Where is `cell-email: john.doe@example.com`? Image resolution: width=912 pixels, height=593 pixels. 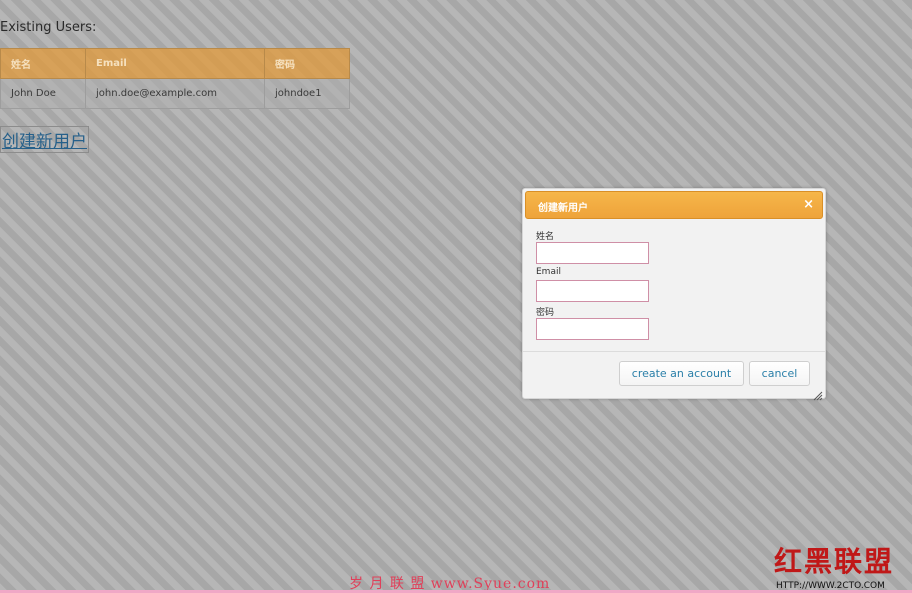 cell-email: john.doe@example.com is located at coordinates (175, 93).